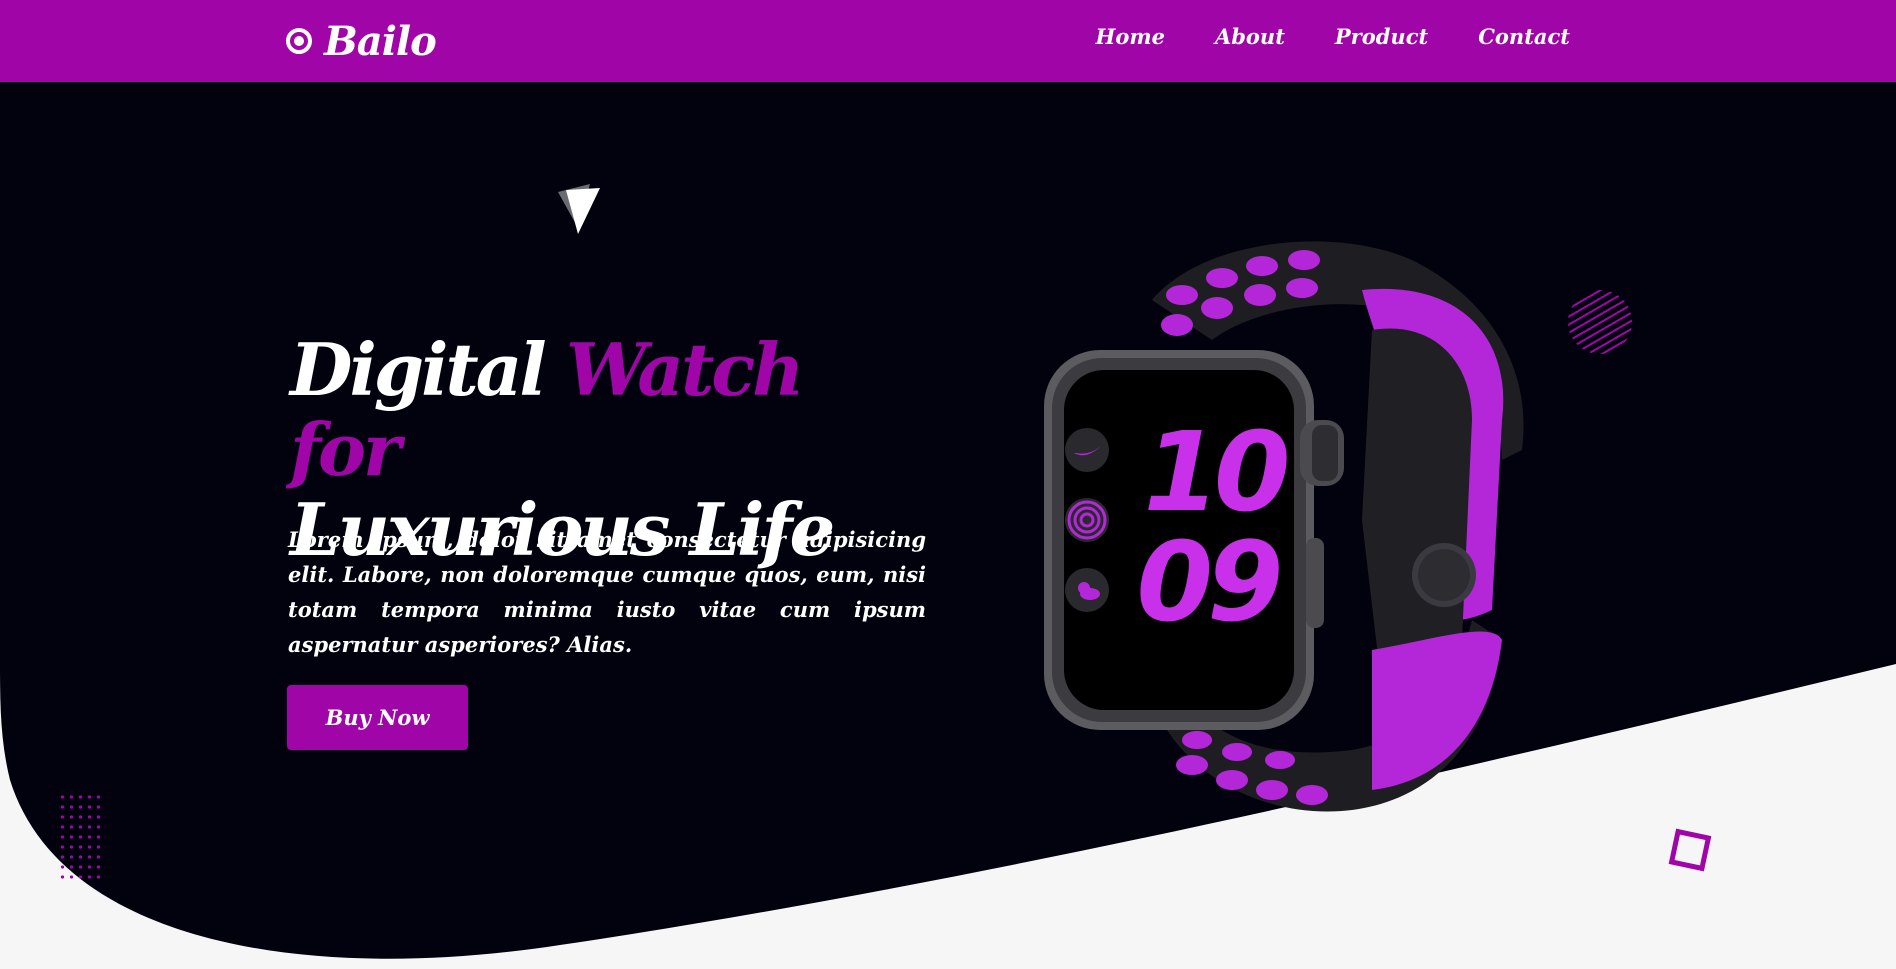 The image size is (1896, 969). I want to click on buy-now-button: Buy Now, so click(377, 717).